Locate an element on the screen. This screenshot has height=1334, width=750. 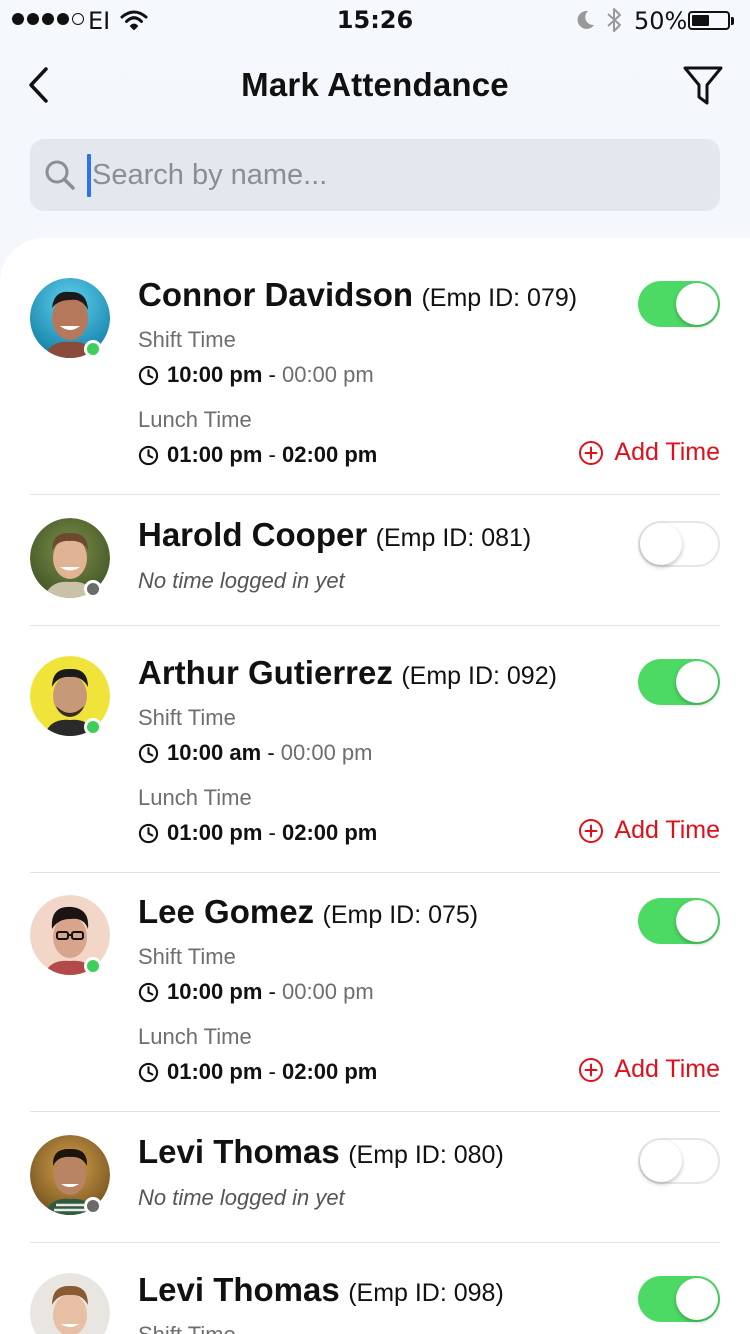
text-cursor is located at coordinates (89, 175).